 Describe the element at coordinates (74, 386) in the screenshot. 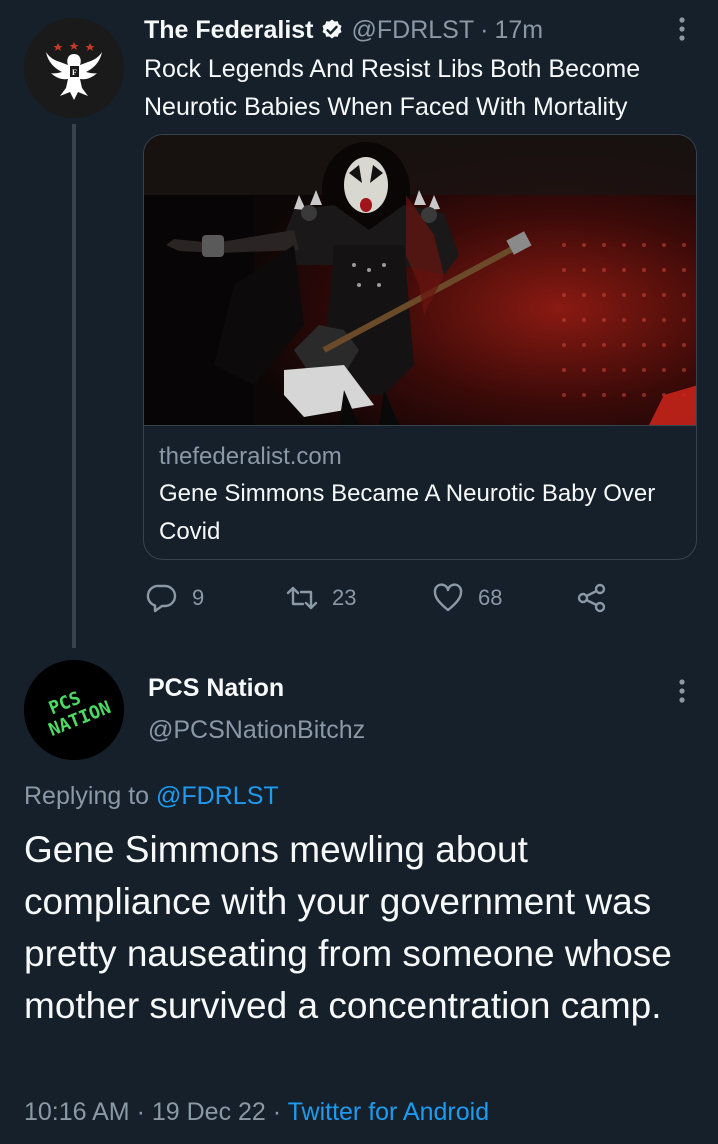

I see `thread-line` at that location.